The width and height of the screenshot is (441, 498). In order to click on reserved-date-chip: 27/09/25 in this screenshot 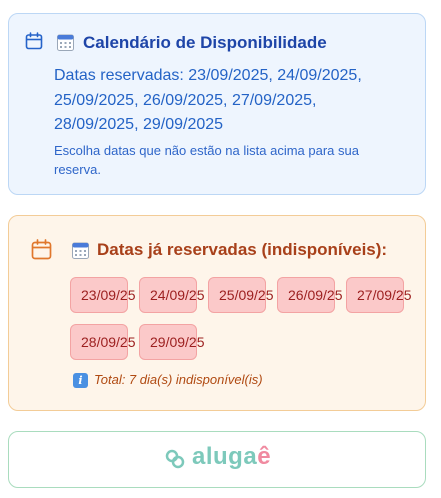, I will do `click(379, 295)`.